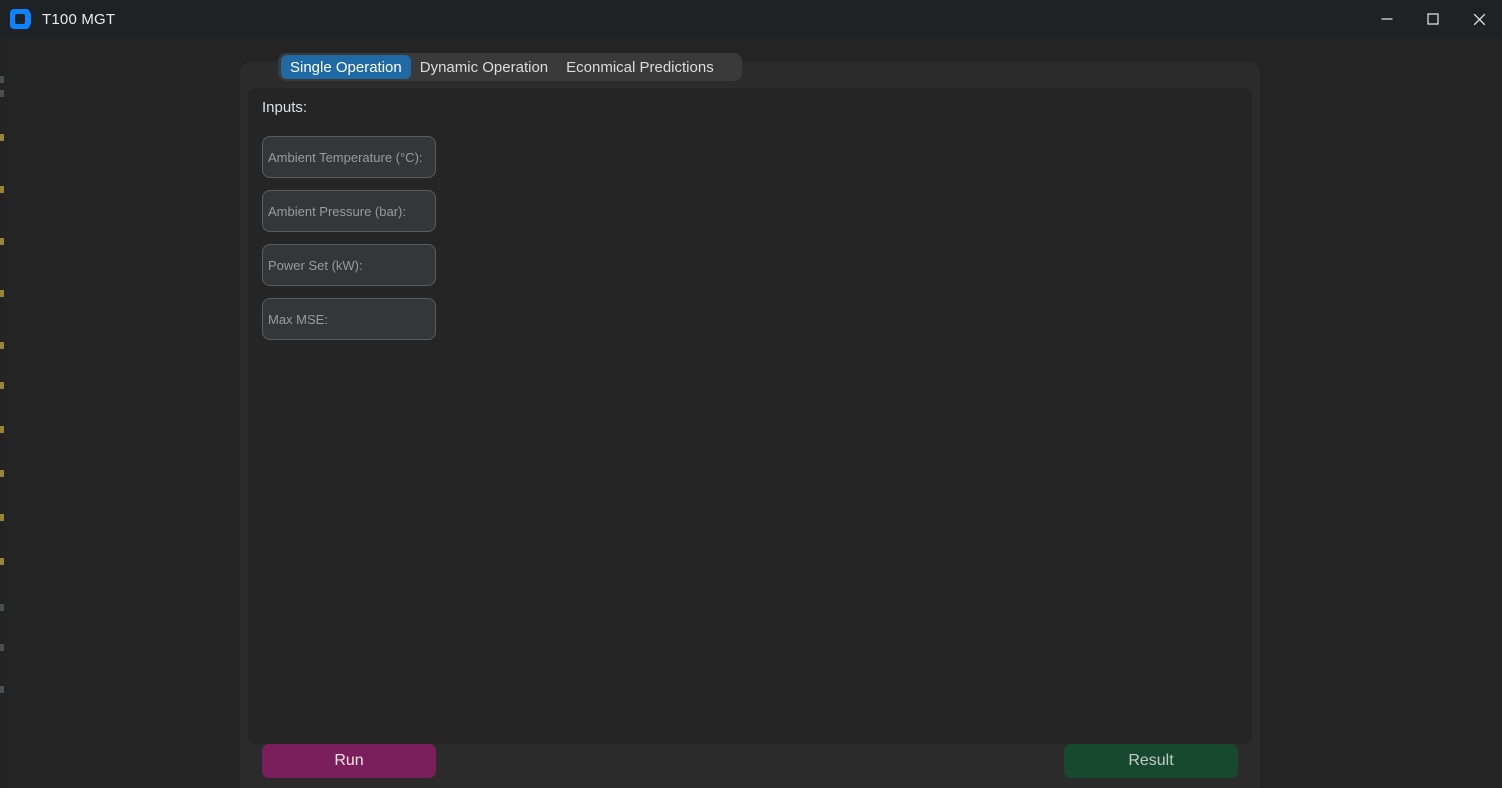 Image resolution: width=1502 pixels, height=788 pixels. I want to click on tab-single-operation: Single Operation, so click(346, 67).